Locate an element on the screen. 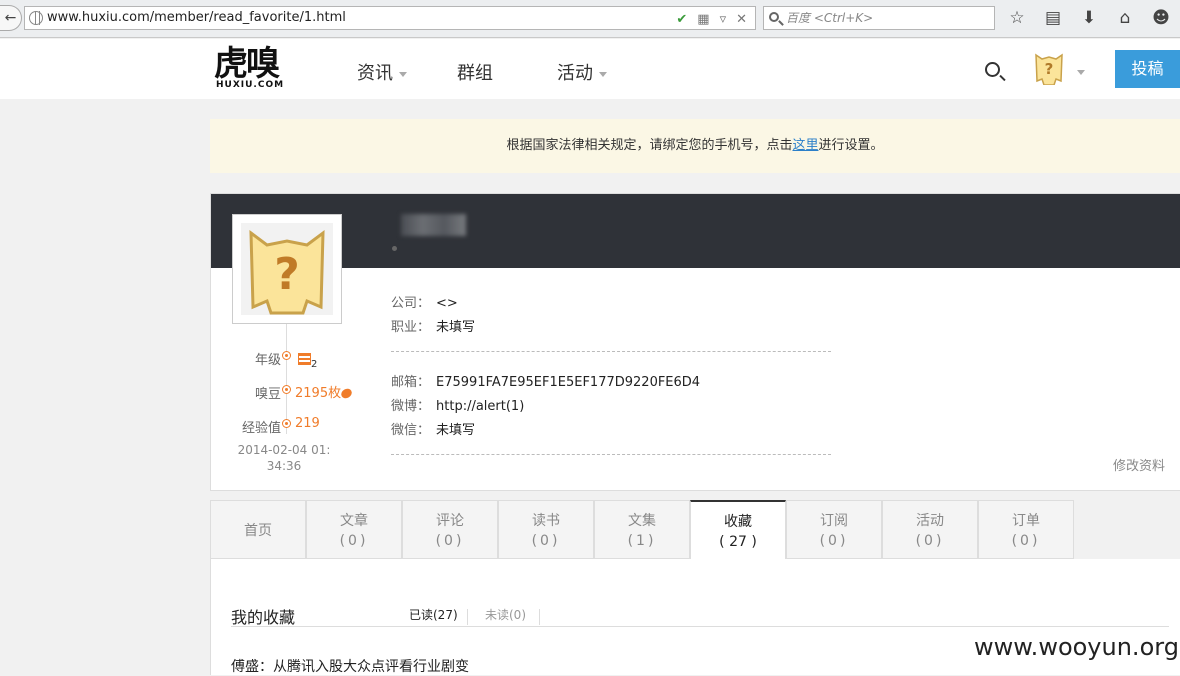 The width and height of the screenshot is (1180, 676). star-icon: ☆ is located at coordinates (1017, 18).